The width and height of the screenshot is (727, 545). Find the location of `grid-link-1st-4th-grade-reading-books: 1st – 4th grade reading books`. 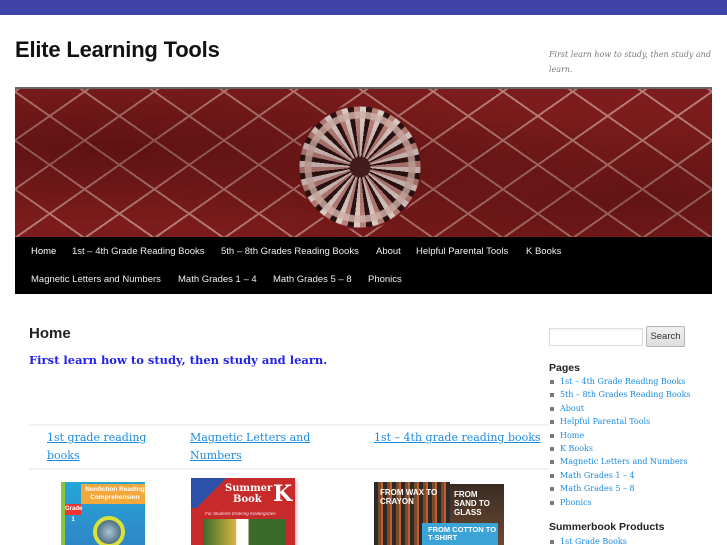

grid-link-1st-4th-grade-reading-books: 1st – 4th grade reading books is located at coordinates (459, 438).